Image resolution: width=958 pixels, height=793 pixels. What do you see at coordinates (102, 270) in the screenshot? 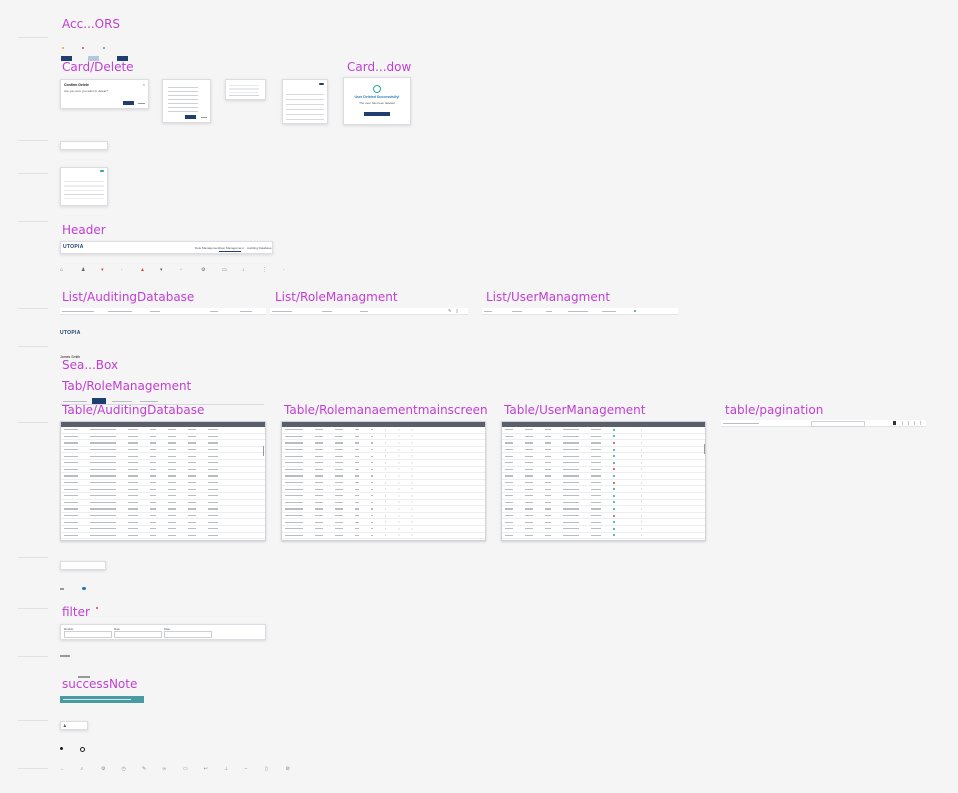
I see `filter-icon: ▾` at bounding box center [102, 270].